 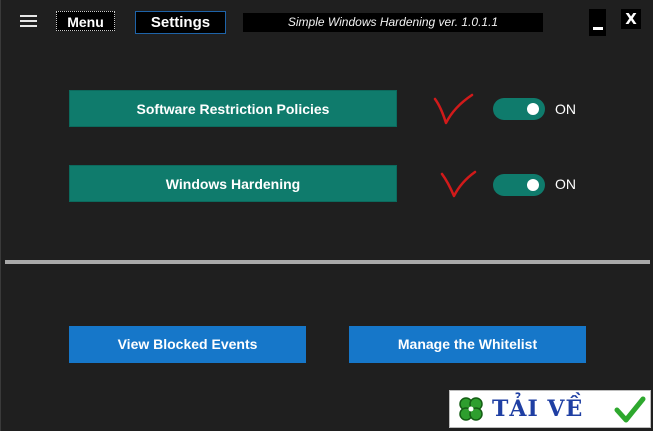 I want to click on hamburger-menu-icon, so click(x=28, y=21).